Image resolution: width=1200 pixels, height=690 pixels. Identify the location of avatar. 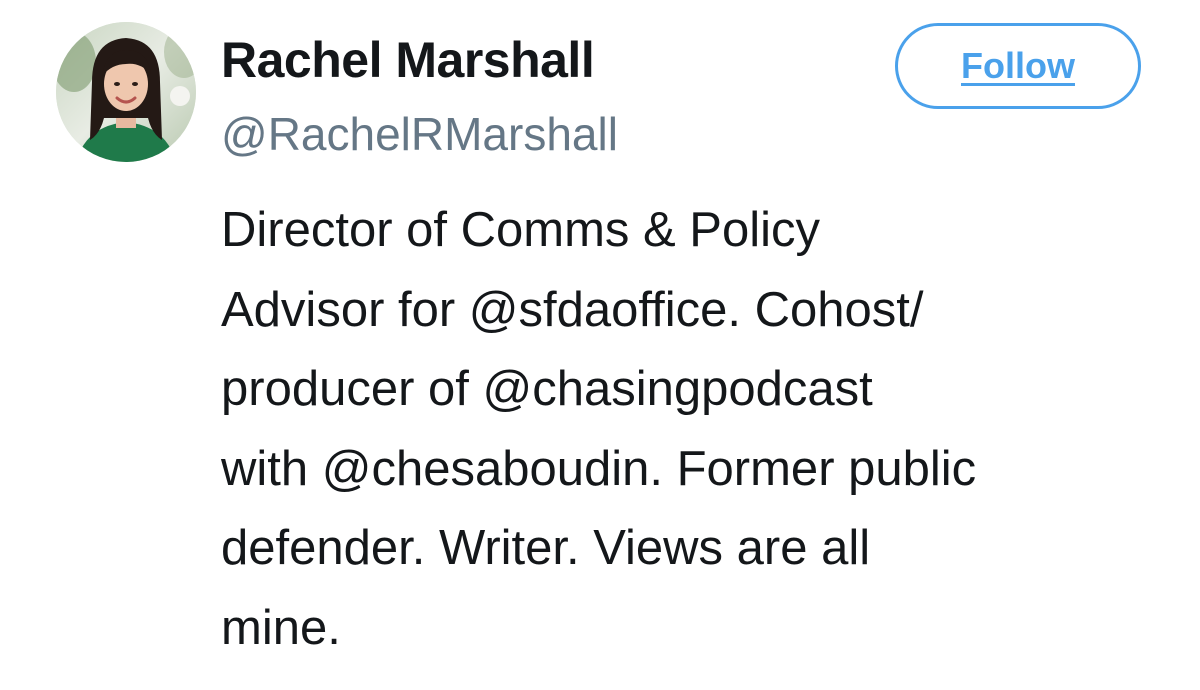
(126, 92).